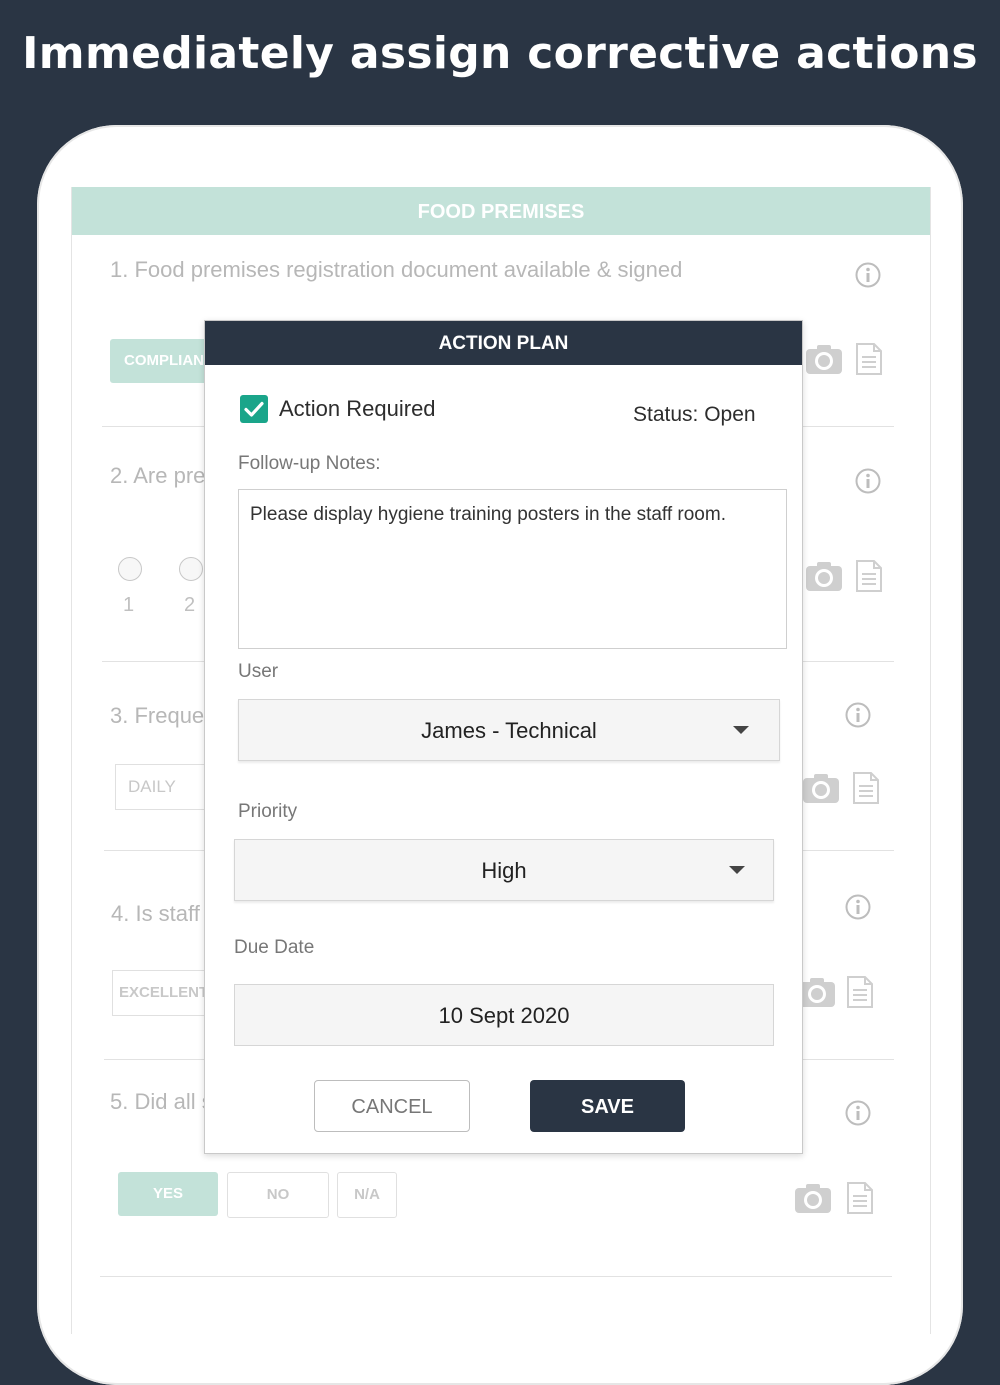  I want to click on priority-select: High, so click(504, 870).